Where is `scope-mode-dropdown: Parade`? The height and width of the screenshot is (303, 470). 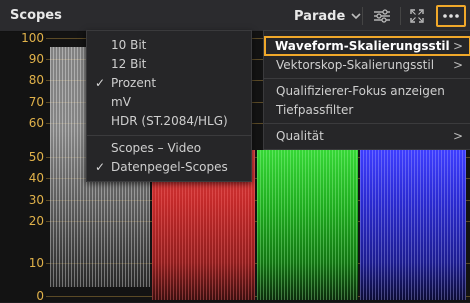
scope-mode-dropdown: Parade is located at coordinates (327, 16).